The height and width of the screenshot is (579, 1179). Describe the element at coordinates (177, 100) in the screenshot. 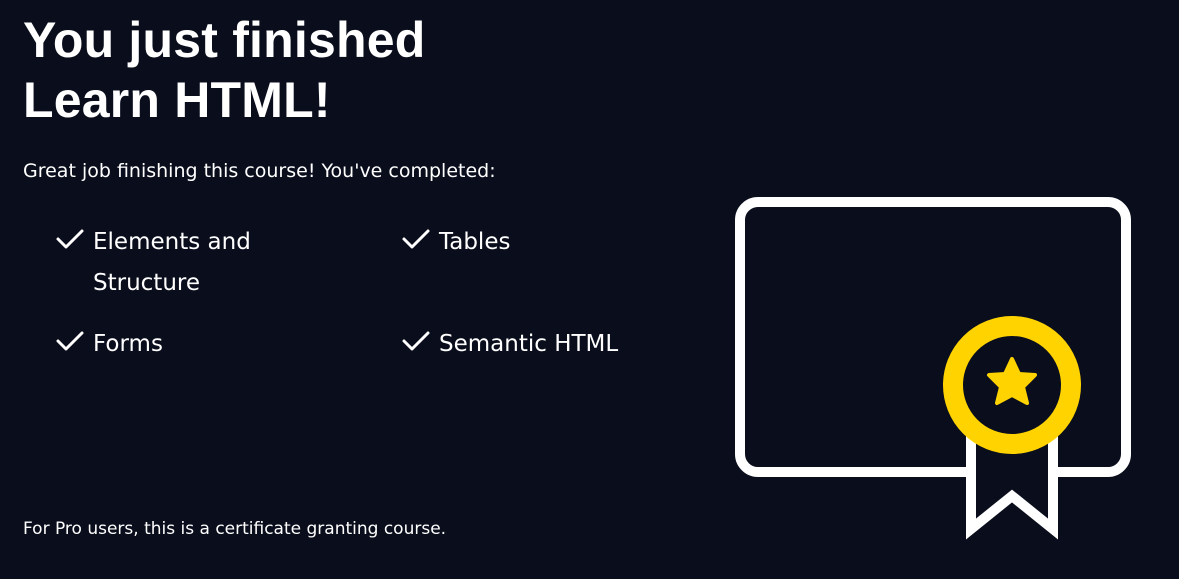

I see `heading-line-2: Learn HTML!` at that location.